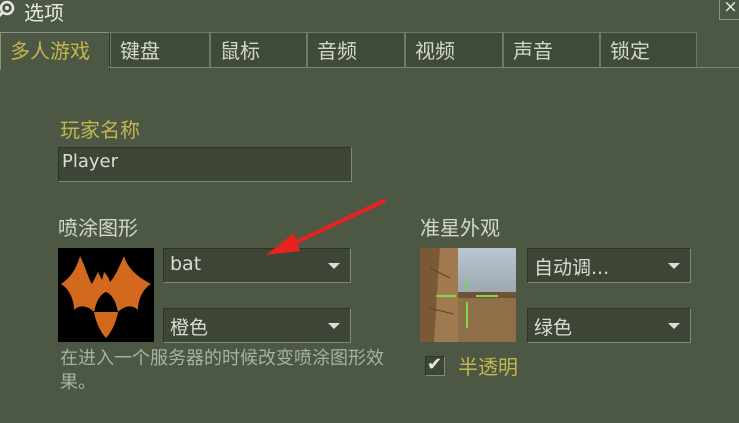 This screenshot has height=423, width=739. I want to click on close-icon: ×, so click(730, 8).